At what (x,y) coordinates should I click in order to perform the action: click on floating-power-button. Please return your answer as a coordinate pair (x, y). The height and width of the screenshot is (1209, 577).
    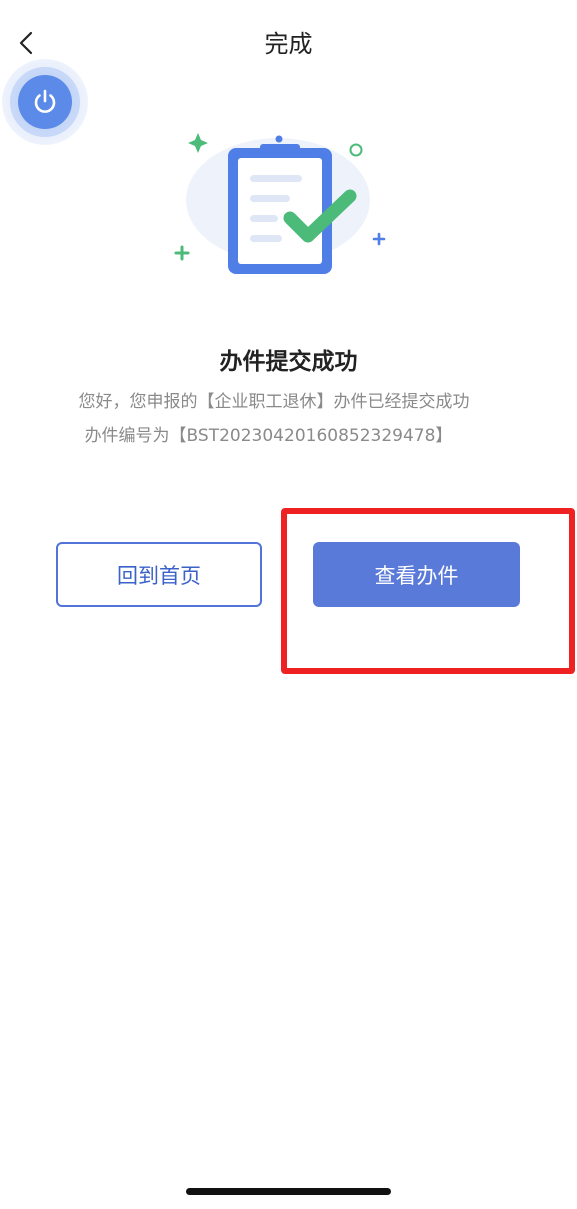
    Looking at the image, I should click on (45, 102).